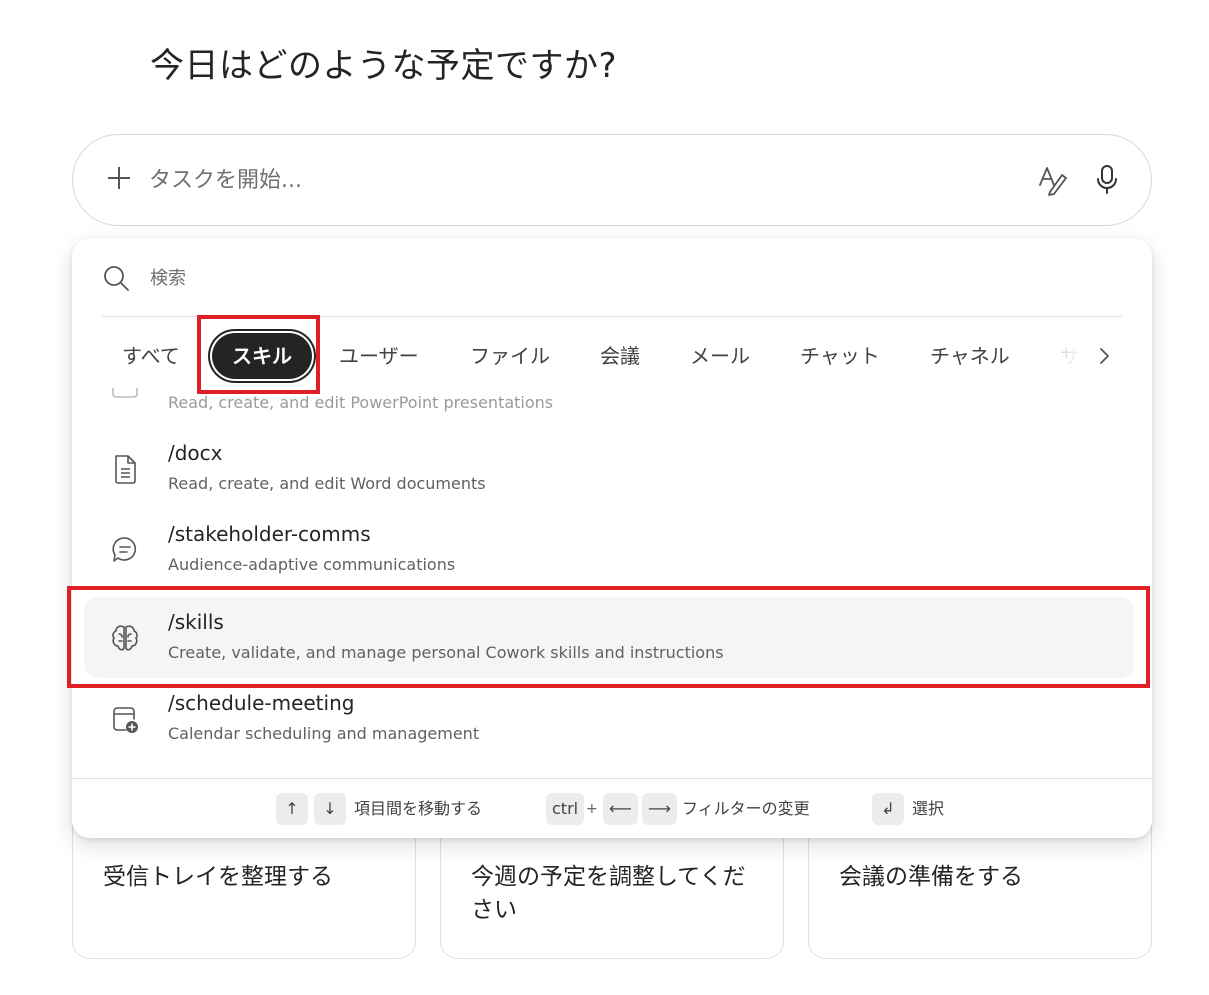 Image resolution: width=1209 pixels, height=995 pixels. What do you see at coordinates (1107, 180) in the screenshot?
I see `microphone-icon` at bounding box center [1107, 180].